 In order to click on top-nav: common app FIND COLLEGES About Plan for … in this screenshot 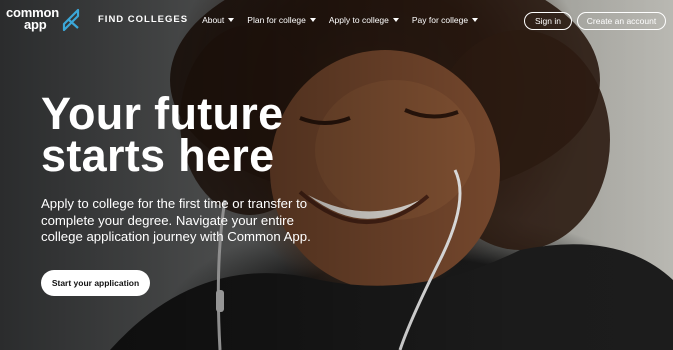, I will do `click(336, 21)`.